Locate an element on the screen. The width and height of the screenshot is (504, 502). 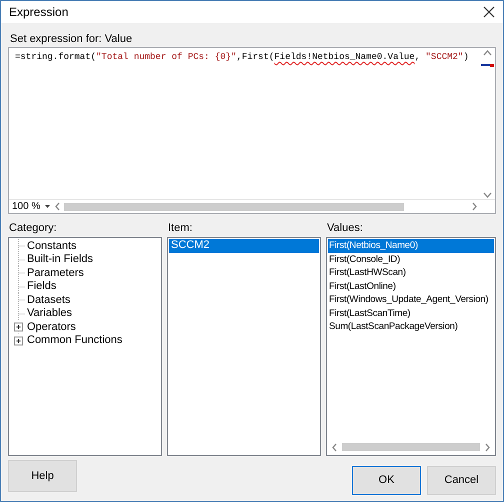
help-button: Help is located at coordinates (42, 476).